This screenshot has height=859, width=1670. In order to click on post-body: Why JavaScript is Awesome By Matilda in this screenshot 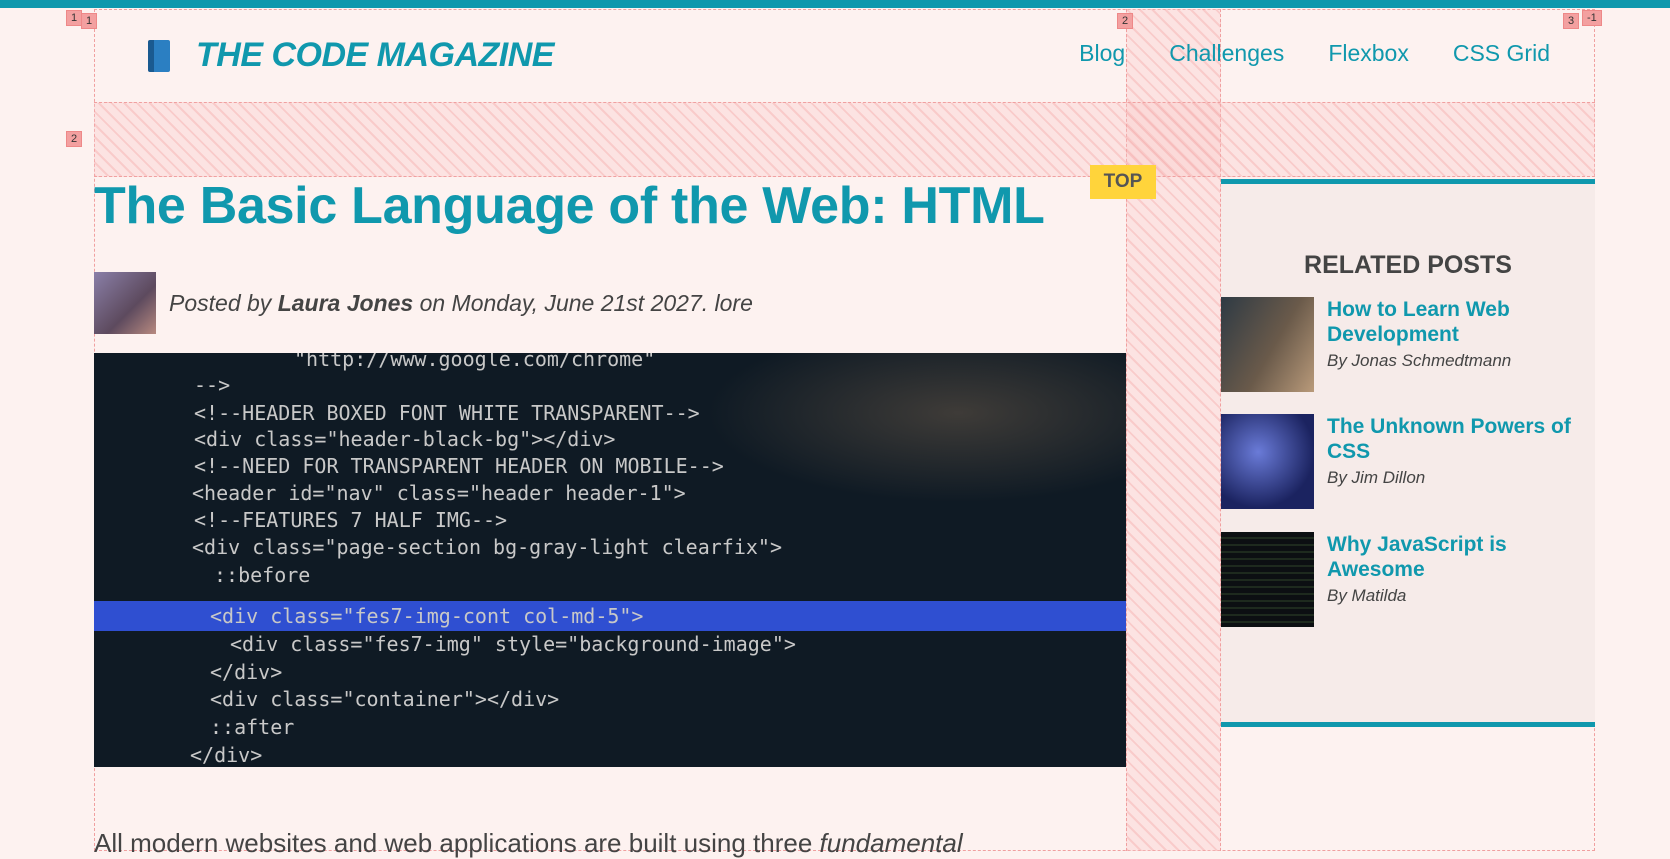, I will do `click(1454, 579)`.